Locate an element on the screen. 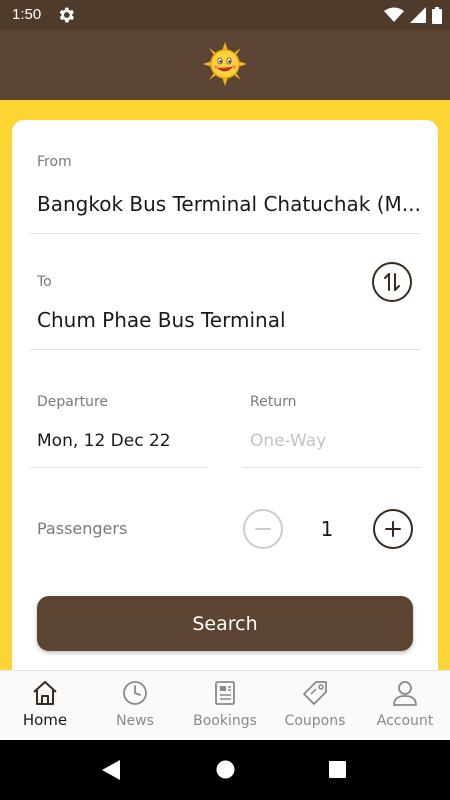 Image resolution: width=450 pixels, height=800 pixels. tag-icon is located at coordinates (315, 693).